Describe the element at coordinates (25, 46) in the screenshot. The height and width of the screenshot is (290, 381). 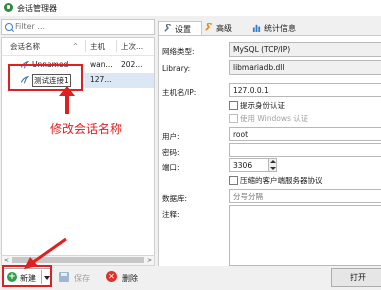
I see `column-header-session-name: 会话名称` at that location.